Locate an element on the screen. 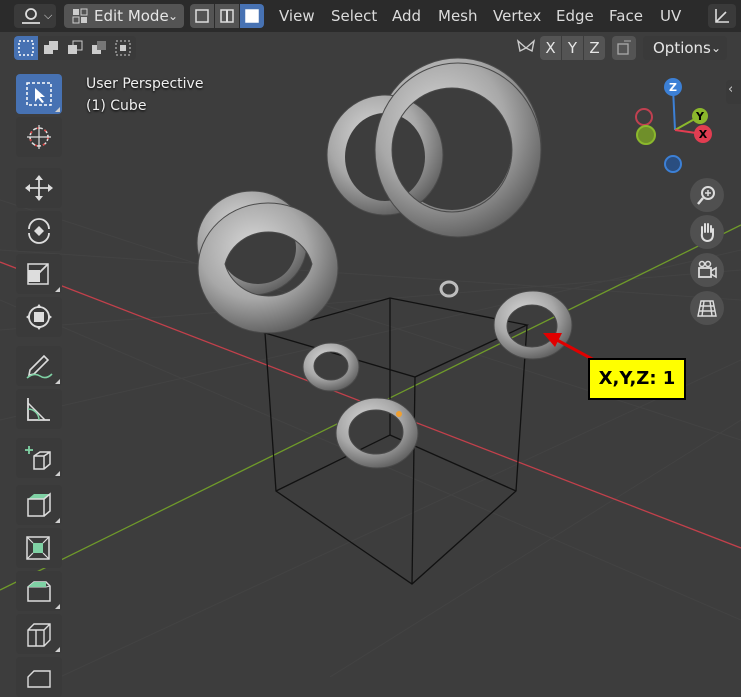 This screenshot has height=697, width=741. mirror-x-button: X is located at coordinates (550, 48).